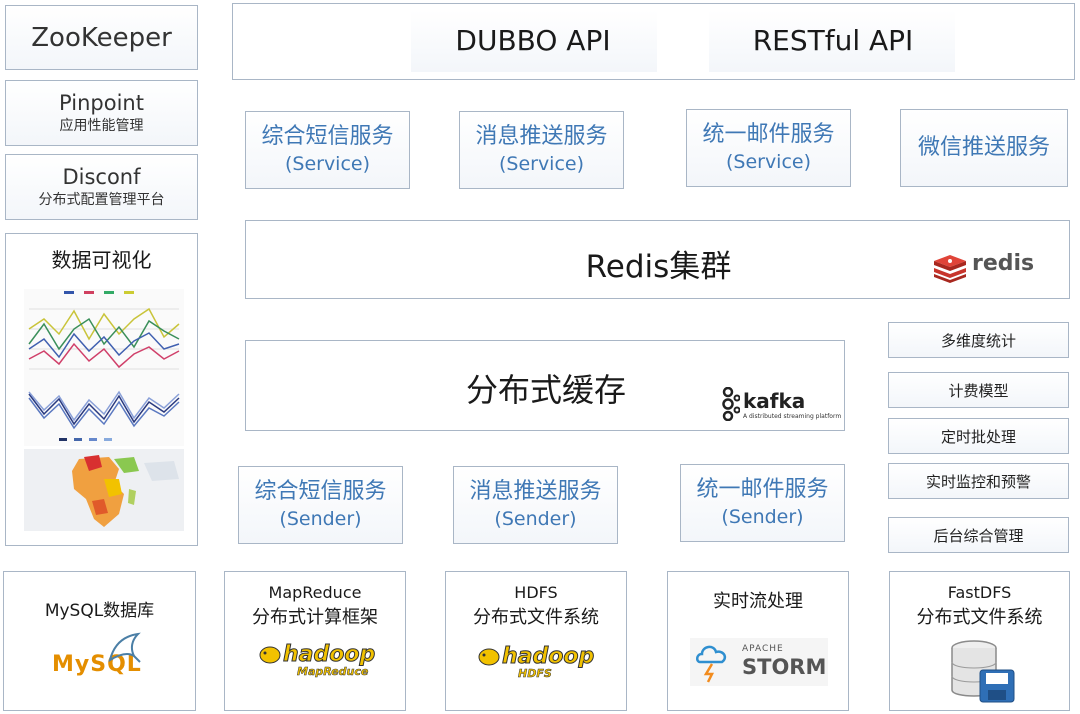  What do you see at coordinates (327, 150) in the screenshot?
I see `sms-service-box: 综合短信服务 (Service)` at bounding box center [327, 150].